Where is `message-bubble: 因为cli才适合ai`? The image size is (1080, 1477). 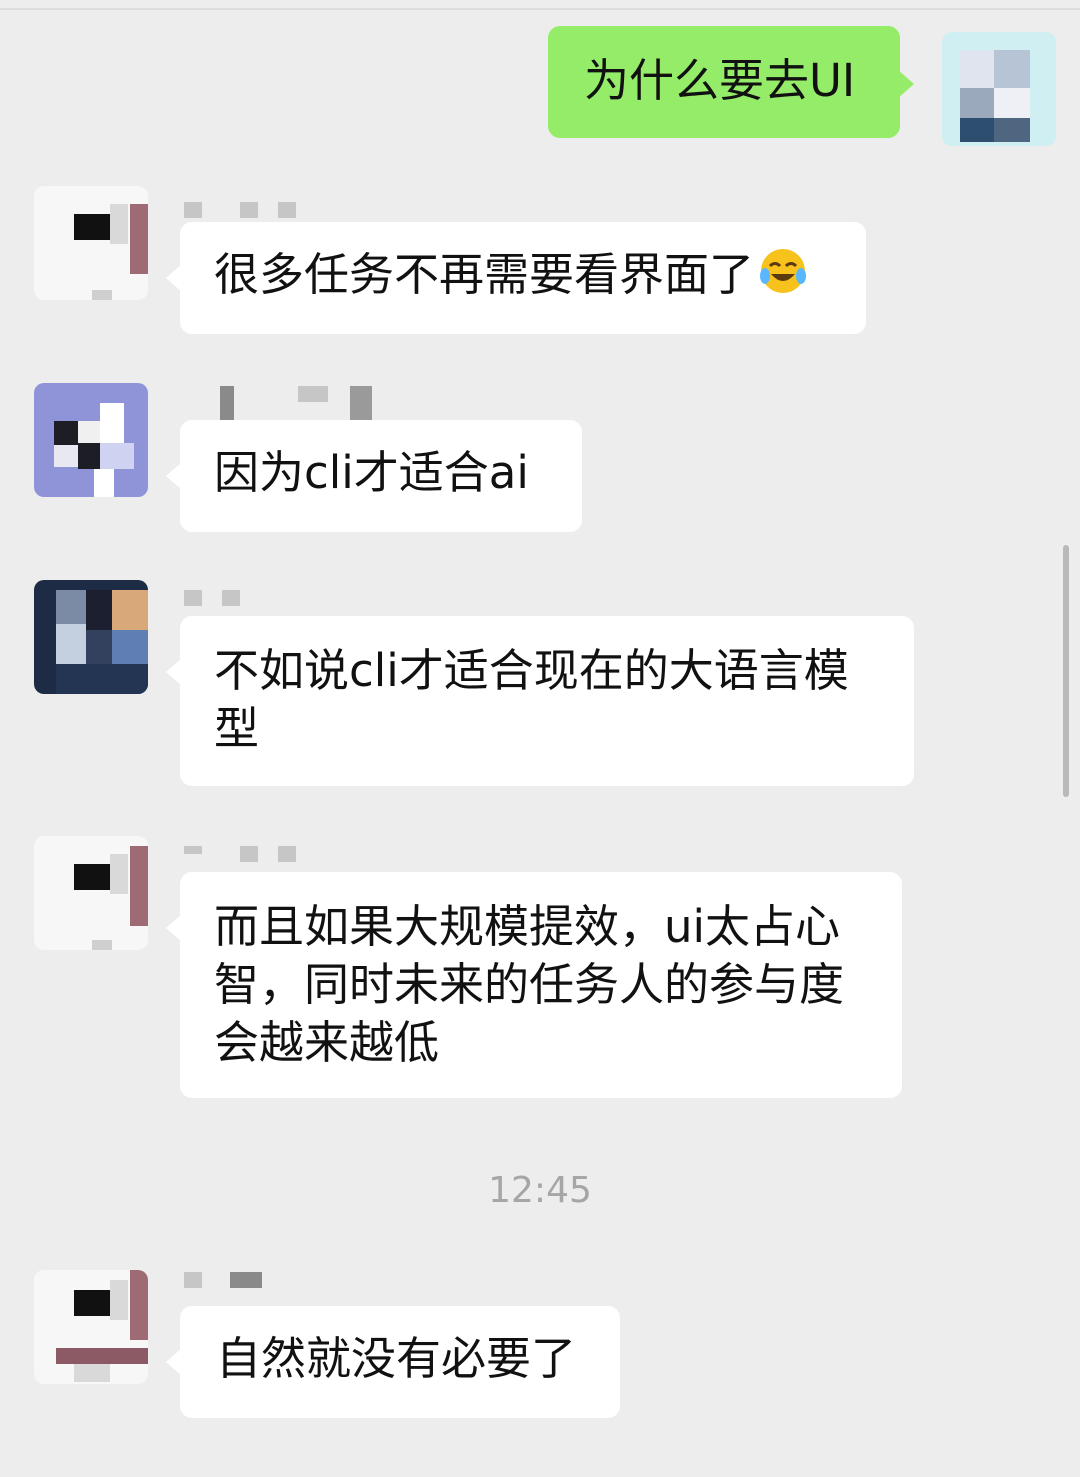 message-bubble: 因为cli才适合ai is located at coordinates (374, 476).